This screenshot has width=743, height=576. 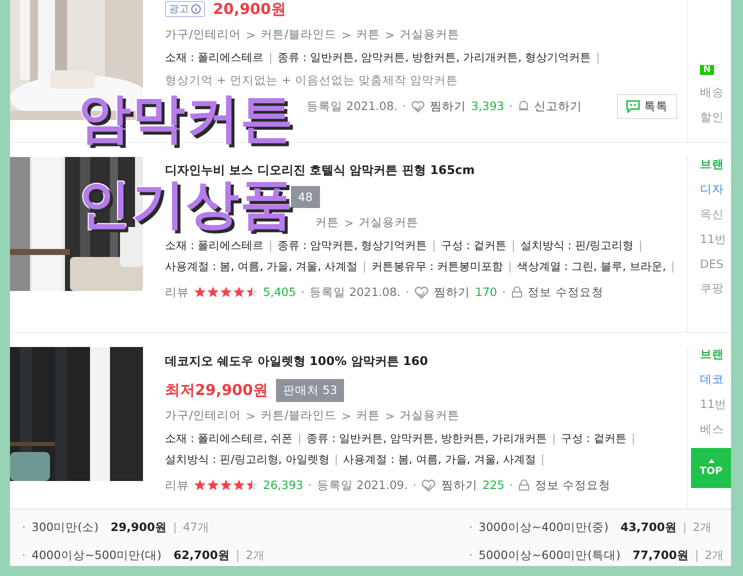 What do you see at coordinates (487, 106) in the screenshot?
I see `wish-count: 3,393` at bounding box center [487, 106].